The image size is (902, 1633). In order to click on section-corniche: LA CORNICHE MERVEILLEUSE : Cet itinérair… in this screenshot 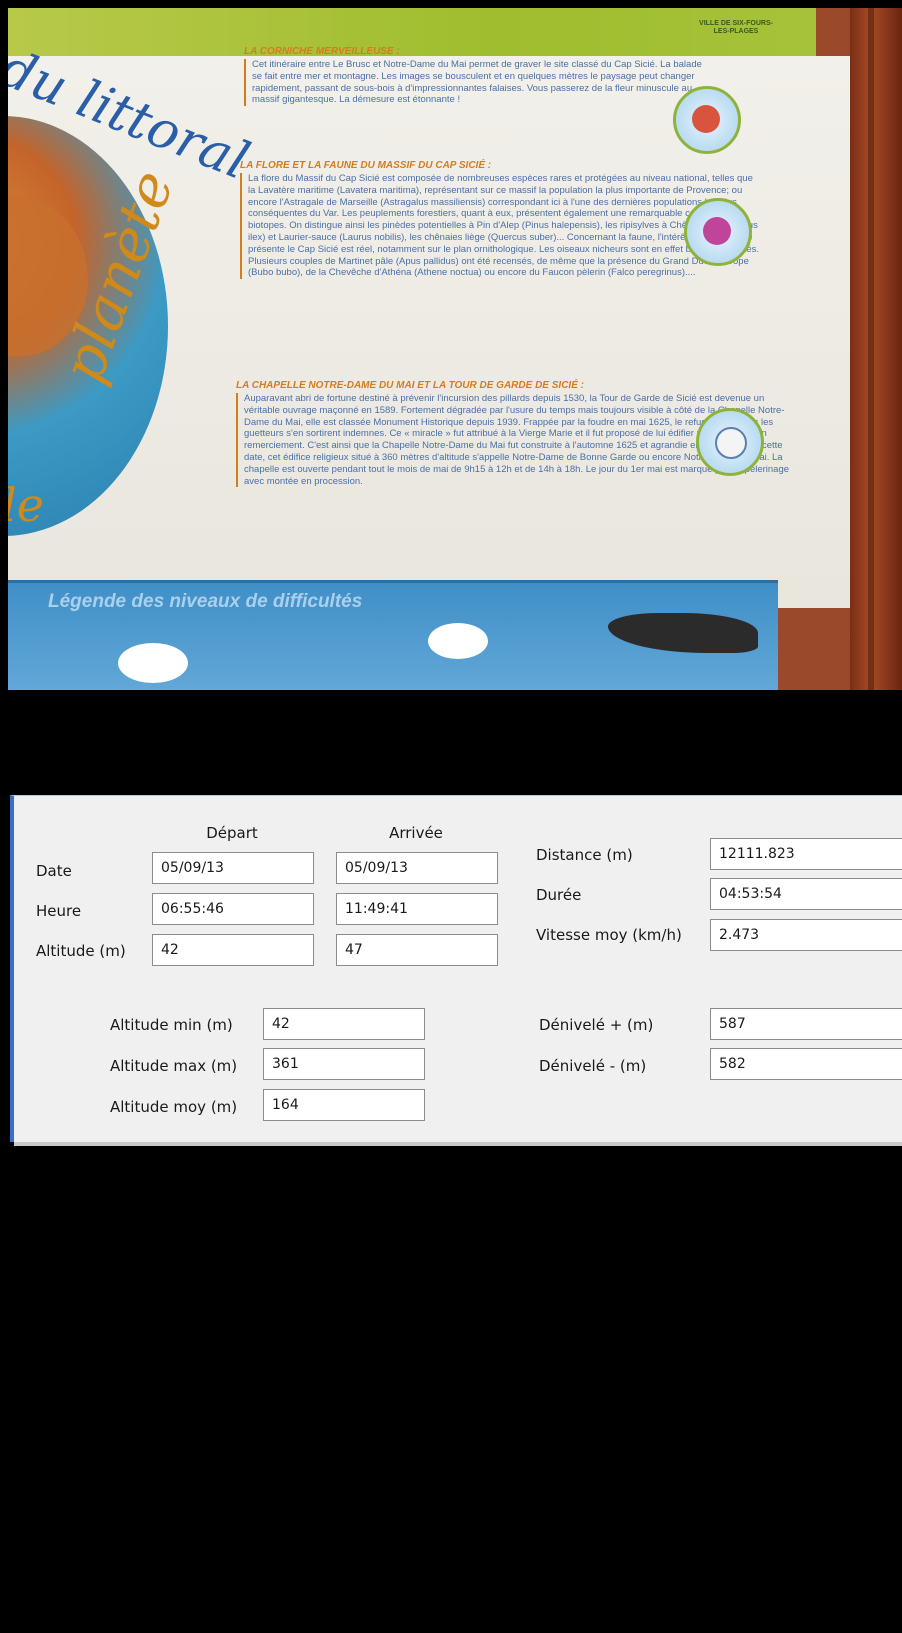, I will do `click(479, 76)`.